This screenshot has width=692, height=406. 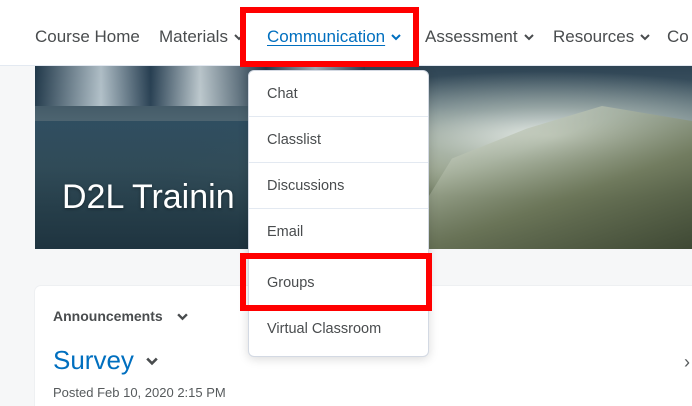 I want to click on nav-resources: Resources, so click(x=601, y=37).